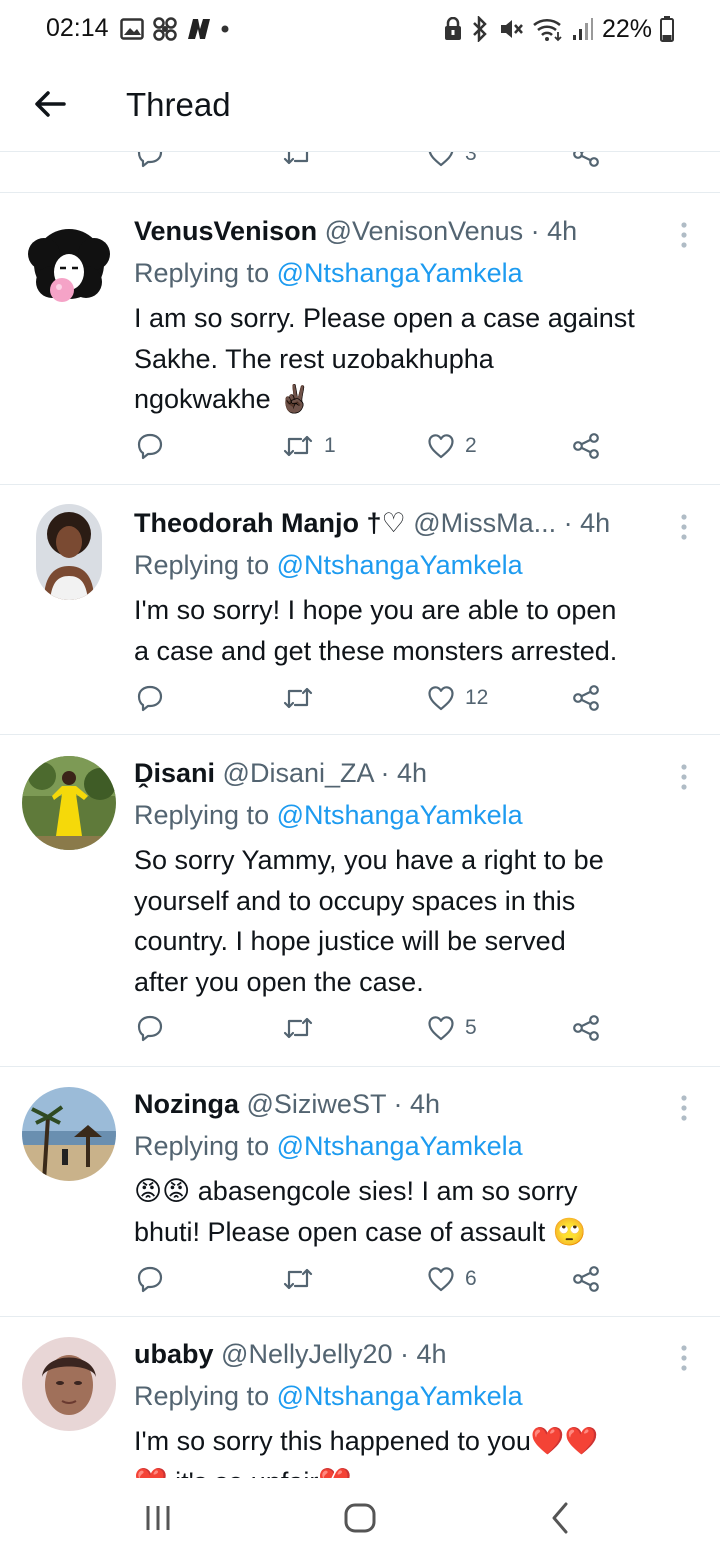 The height and width of the screenshot is (1560, 720). Describe the element at coordinates (457, 698) in the screenshot. I see `like-button: 12` at that location.